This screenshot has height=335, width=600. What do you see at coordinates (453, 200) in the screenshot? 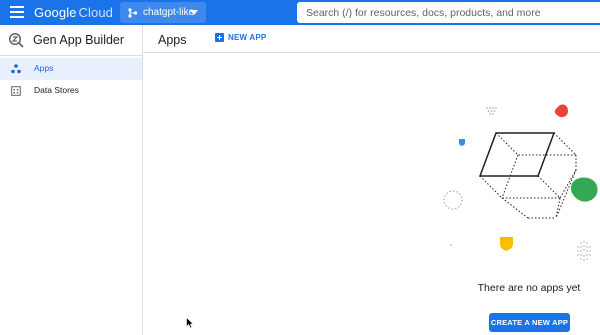
I see `dotted-circle` at bounding box center [453, 200].